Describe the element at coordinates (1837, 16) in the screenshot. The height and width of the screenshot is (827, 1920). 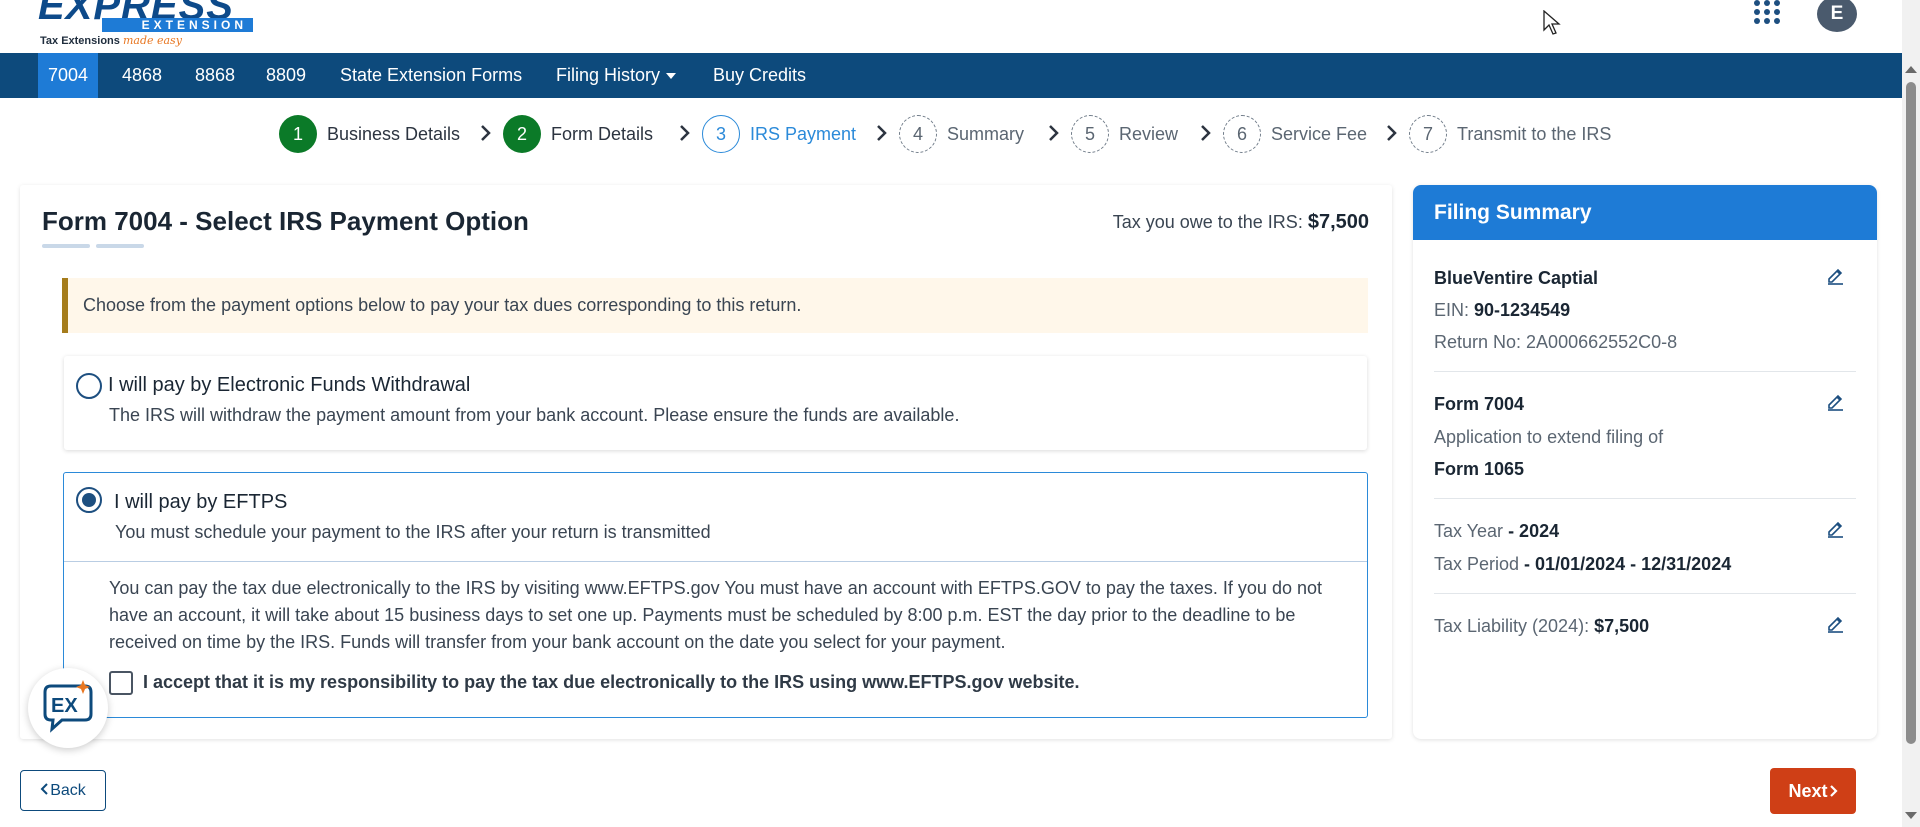
I see `user-avatar: E` at that location.